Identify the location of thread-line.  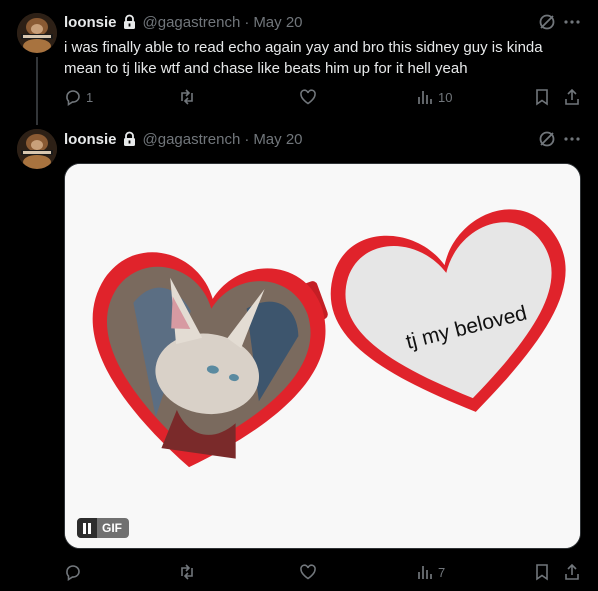
(37, 91).